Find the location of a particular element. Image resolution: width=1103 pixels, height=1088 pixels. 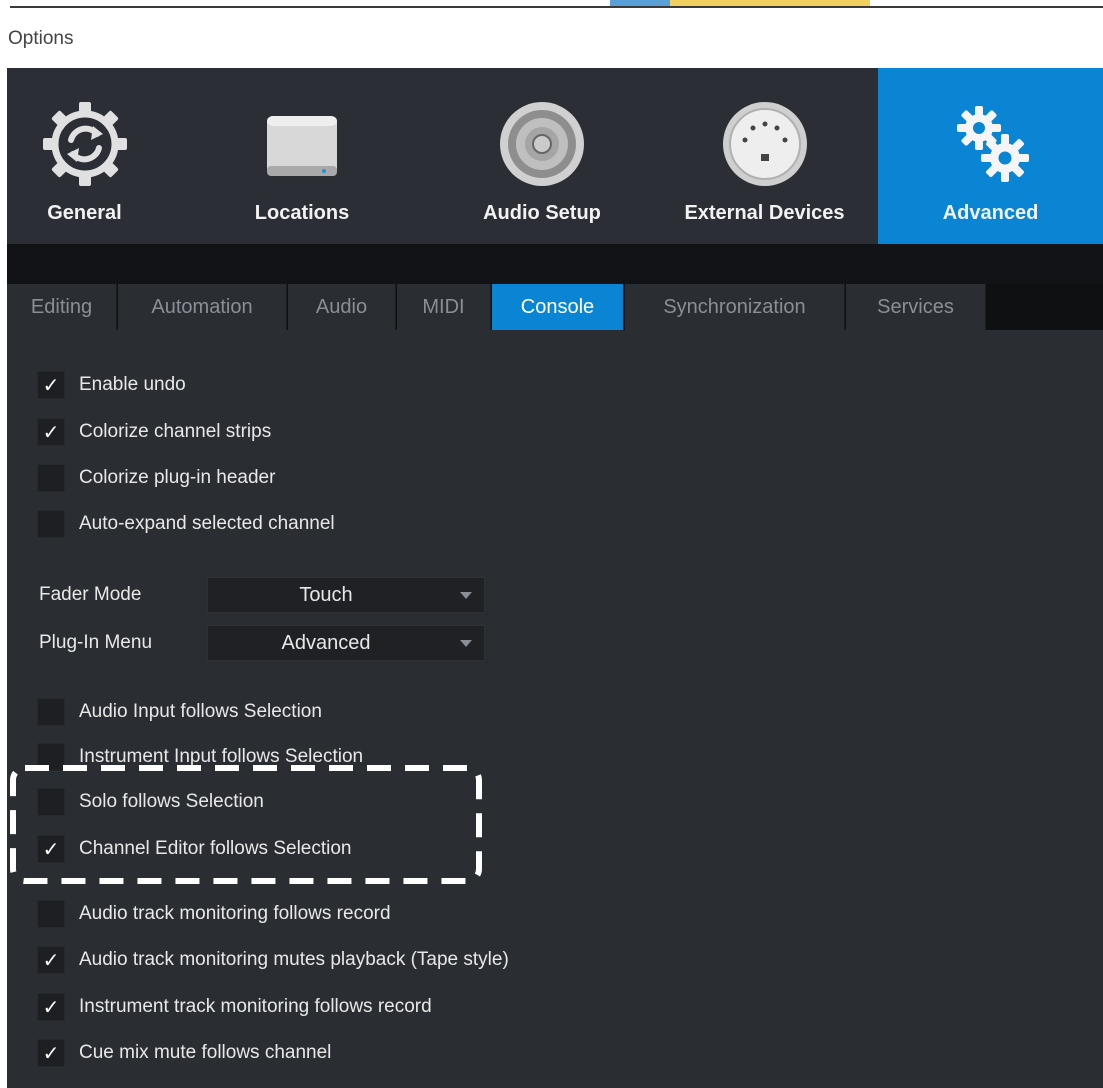

fader-mode-value: Touch is located at coordinates (326, 595).